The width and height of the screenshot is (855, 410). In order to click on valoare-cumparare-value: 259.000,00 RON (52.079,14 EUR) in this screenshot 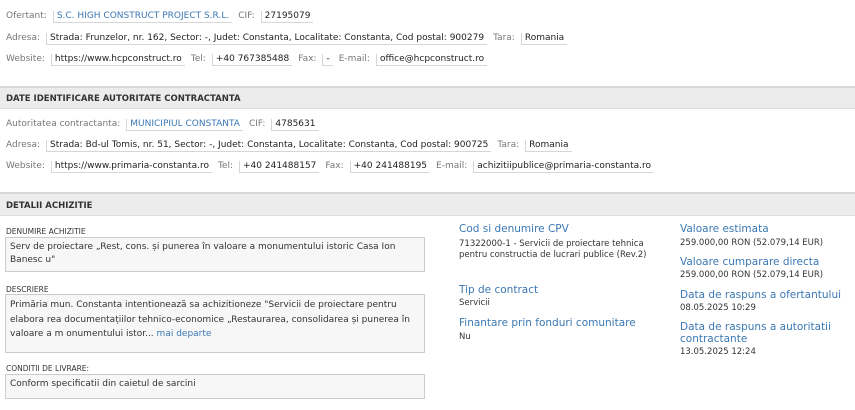, I will do `click(752, 275)`.